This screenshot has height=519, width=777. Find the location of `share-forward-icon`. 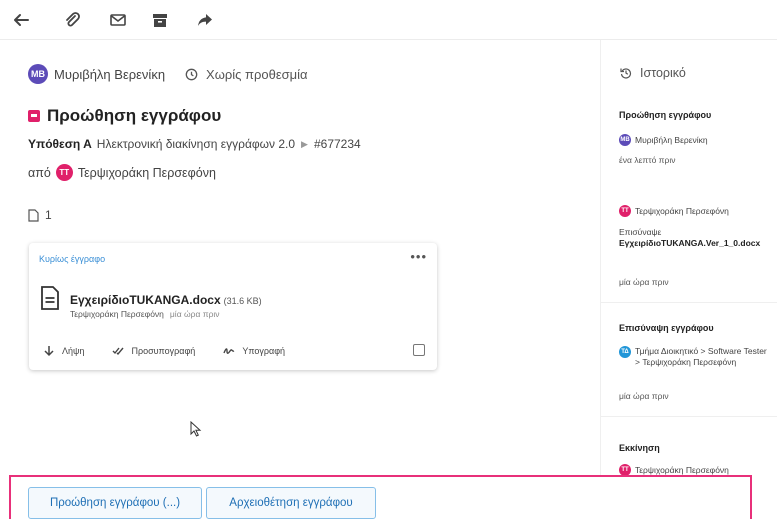

share-forward-icon is located at coordinates (205, 20).